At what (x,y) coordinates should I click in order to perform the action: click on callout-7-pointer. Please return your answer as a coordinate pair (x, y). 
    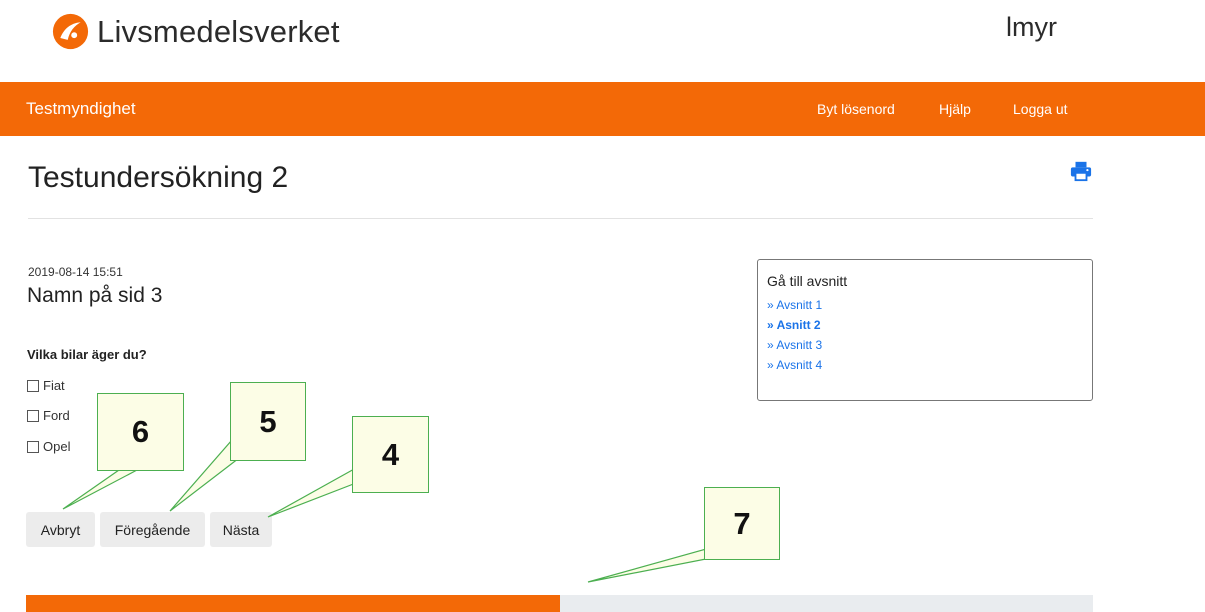
    Looking at the image, I should click on (647, 565).